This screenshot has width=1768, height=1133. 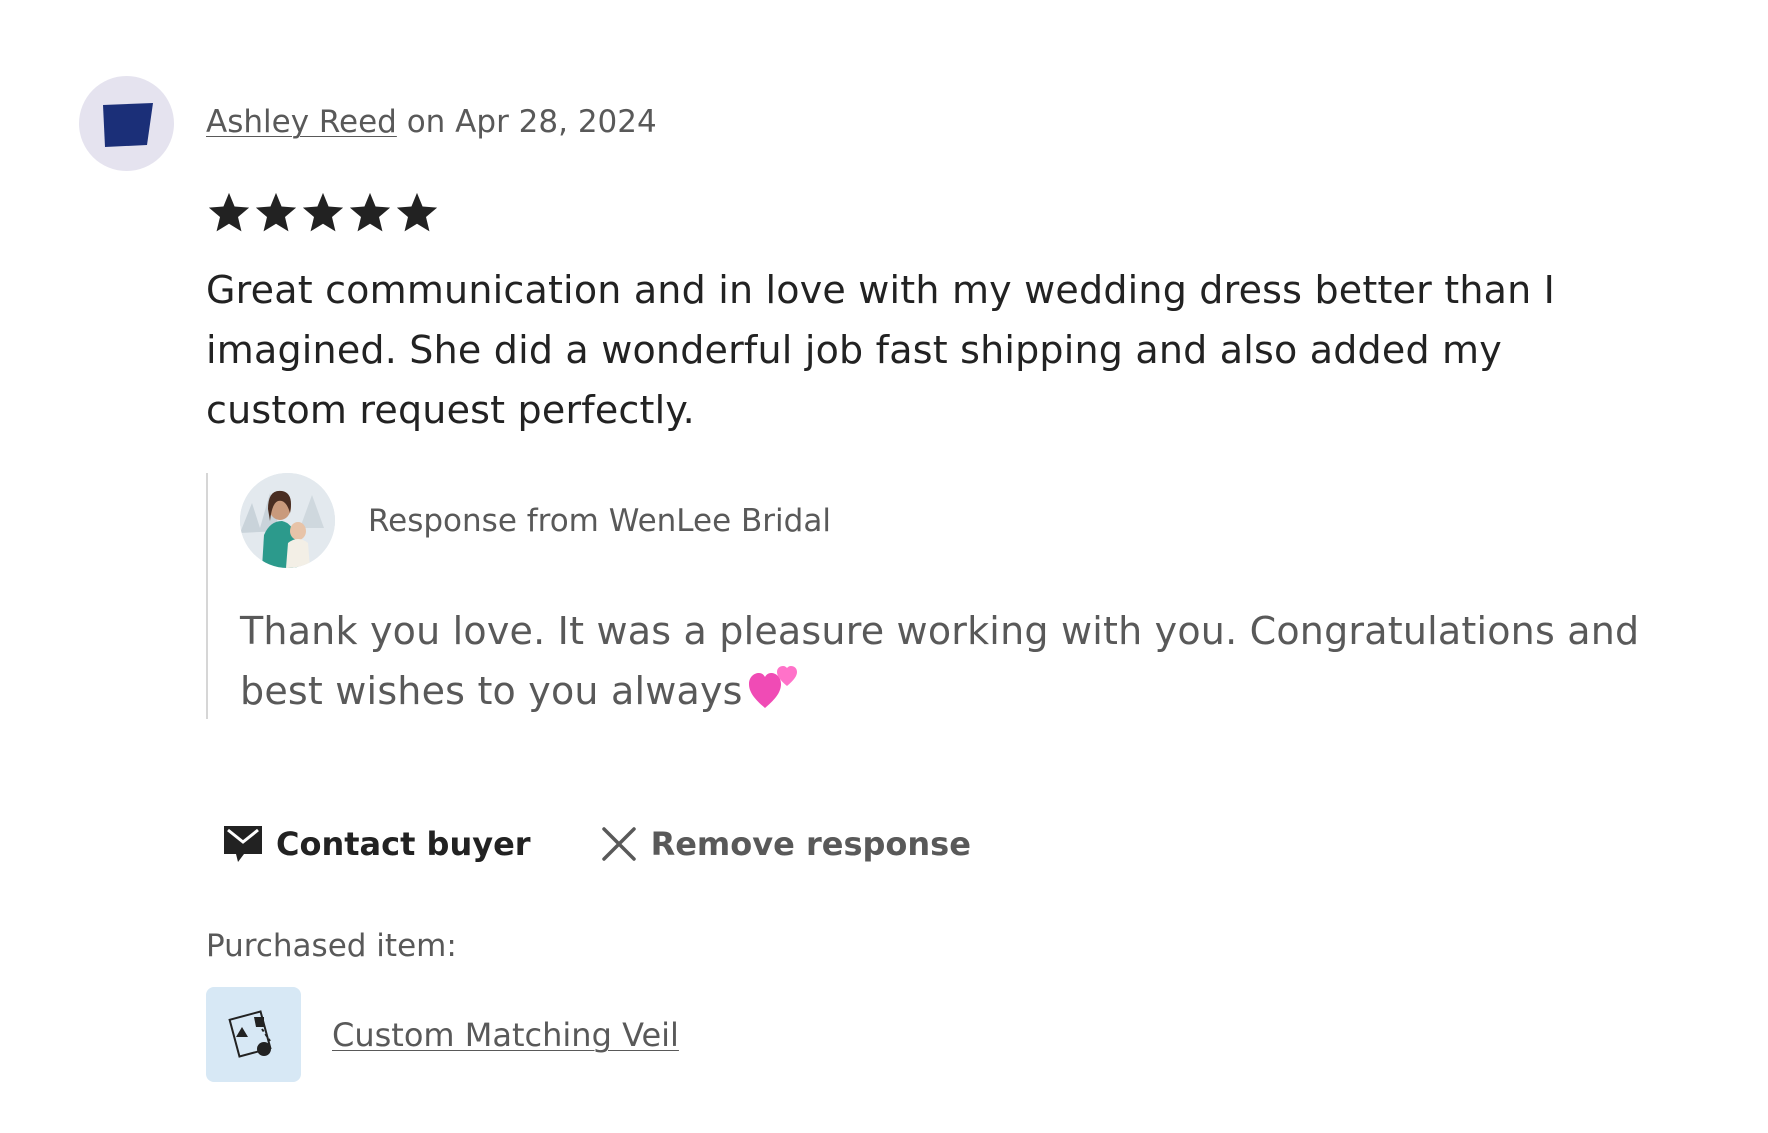 What do you see at coordinates (772, 687) in the screenshot?
I see `two-hearts-icon` at bounding box center [772, 687].